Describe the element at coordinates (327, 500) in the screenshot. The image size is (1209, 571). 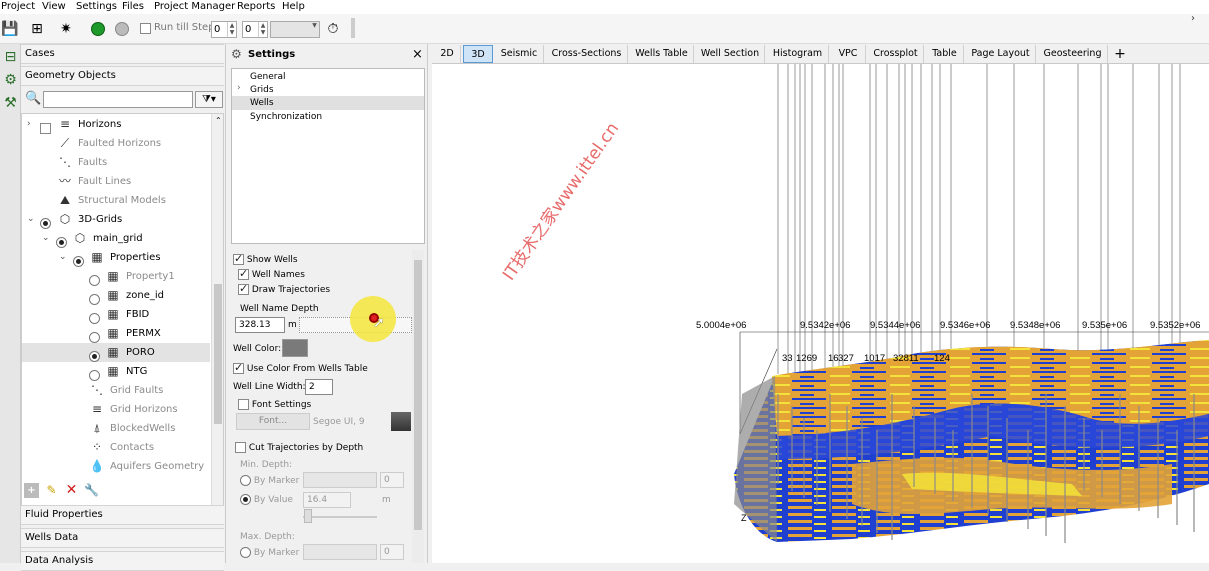
I see `by-value-input: 16.4` at that location.